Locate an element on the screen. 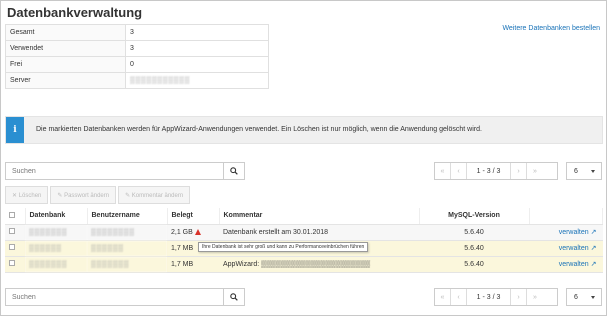 Image resolution: width=607 pixels, height=316 pixels. pagination-bottom: « ‹ 1 - 3 / 3 › » is located at coordinates (496, 297).